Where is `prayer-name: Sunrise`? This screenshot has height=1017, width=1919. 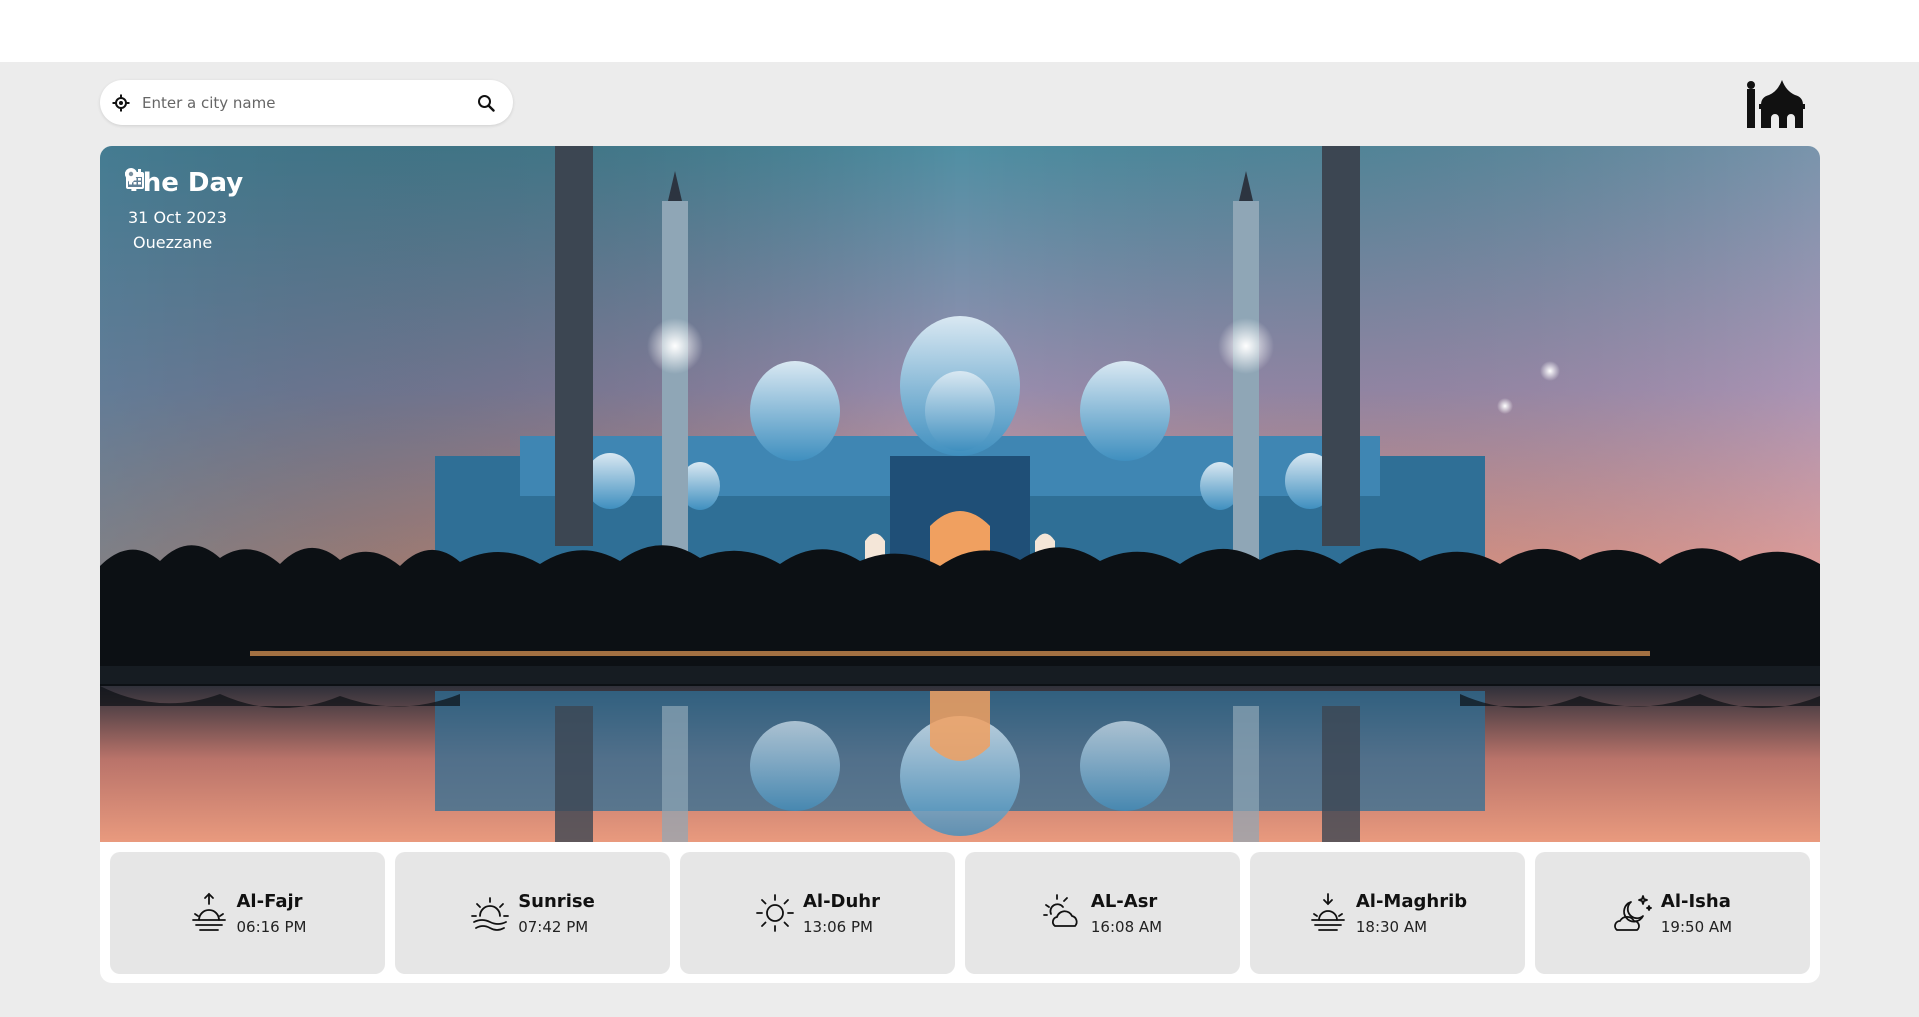 prayer-name: Sunrise is located at coordinates (556, 901).